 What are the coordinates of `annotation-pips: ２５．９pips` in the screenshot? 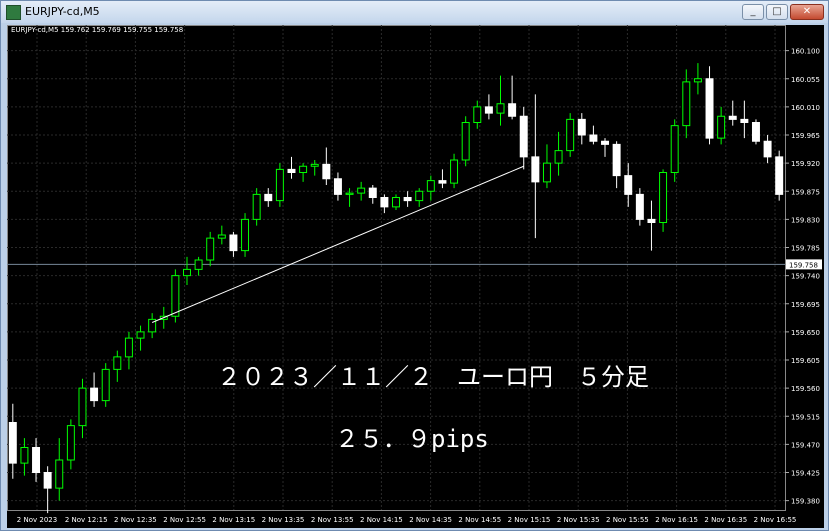 It's located at (412, 439).